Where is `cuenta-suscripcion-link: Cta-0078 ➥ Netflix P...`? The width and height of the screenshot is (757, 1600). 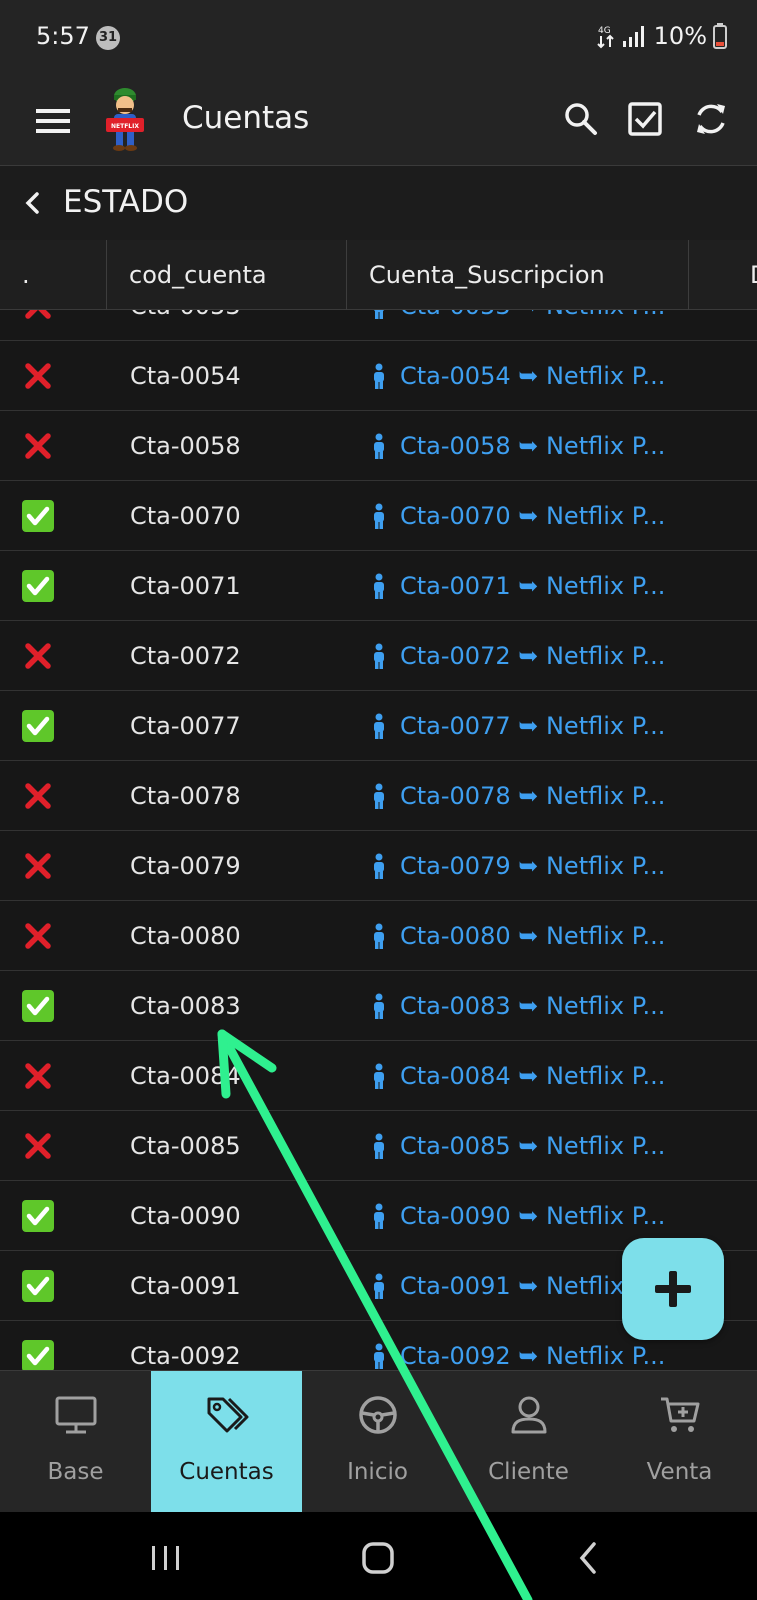
cuenta-suscripcion-link: Cta-0078 ➥ Netflix P... is located at coordinates (517, 796).